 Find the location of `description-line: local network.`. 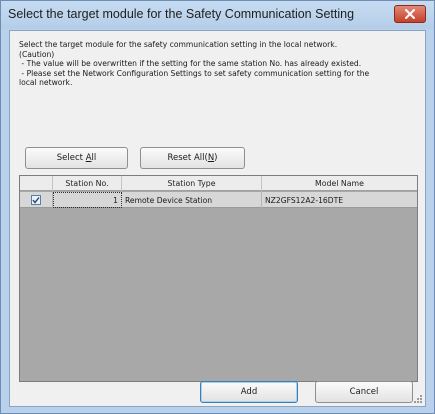

description-line: local network. is located at coordinates (46, 83).